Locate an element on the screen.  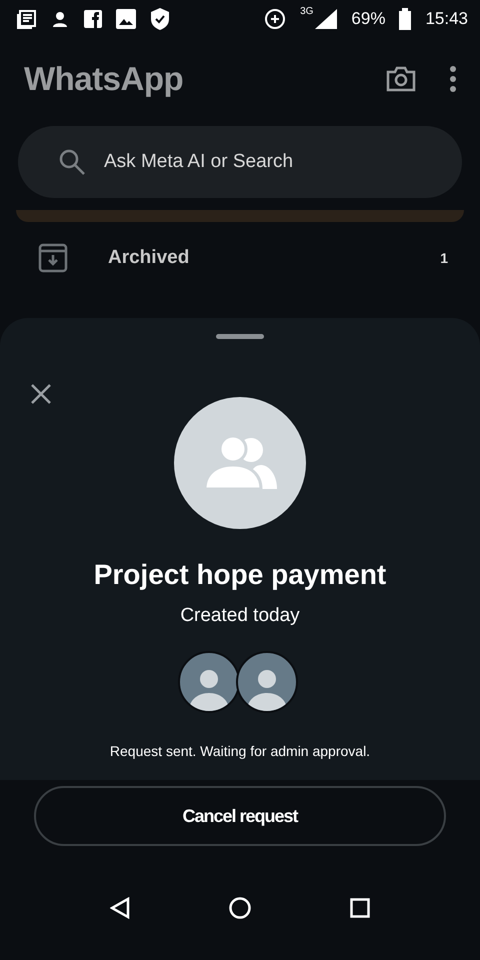
drag-handle is located at coordinates (240, 336).